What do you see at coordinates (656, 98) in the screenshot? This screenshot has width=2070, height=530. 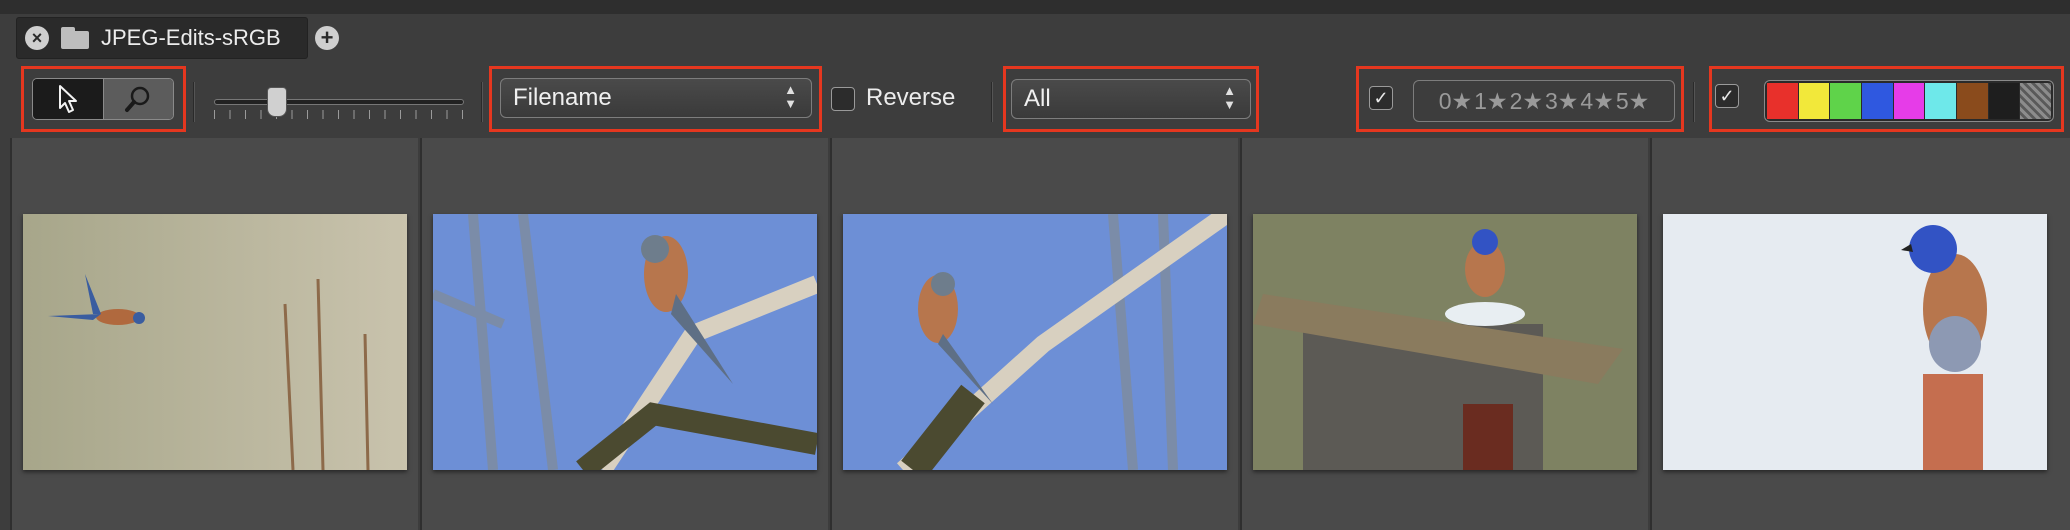 I see `sort-popup: Filename ▲ ▼` at bounding box center [656, 98].